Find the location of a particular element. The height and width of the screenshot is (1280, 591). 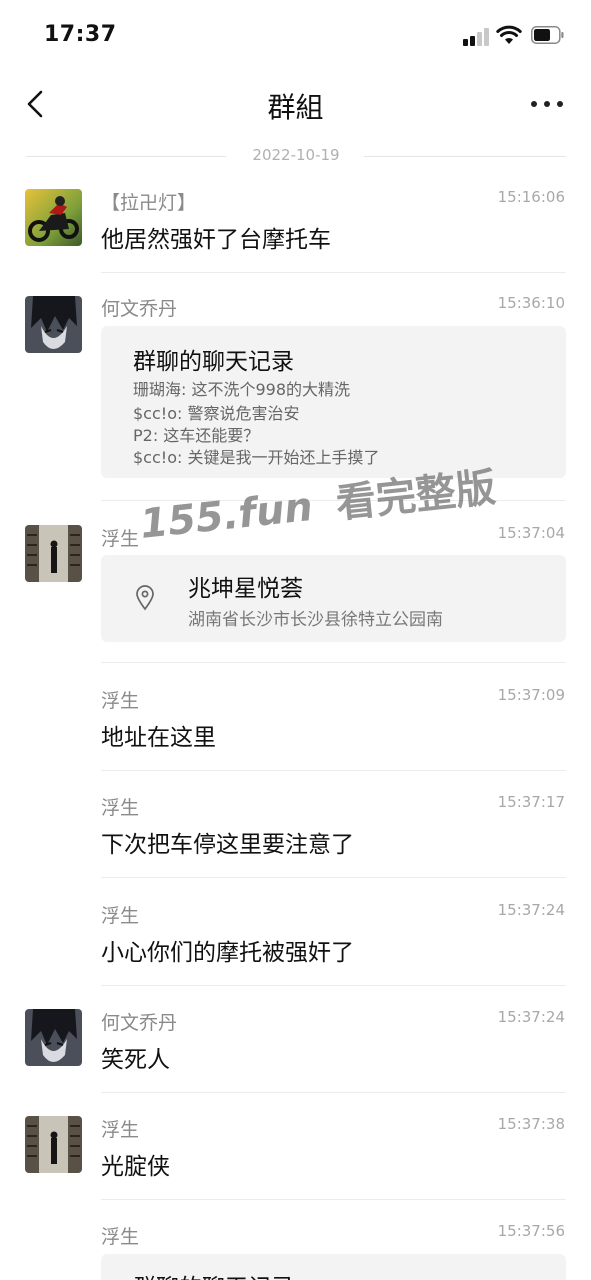

nav-bar: 群組 is located at coordinates (295, 105).